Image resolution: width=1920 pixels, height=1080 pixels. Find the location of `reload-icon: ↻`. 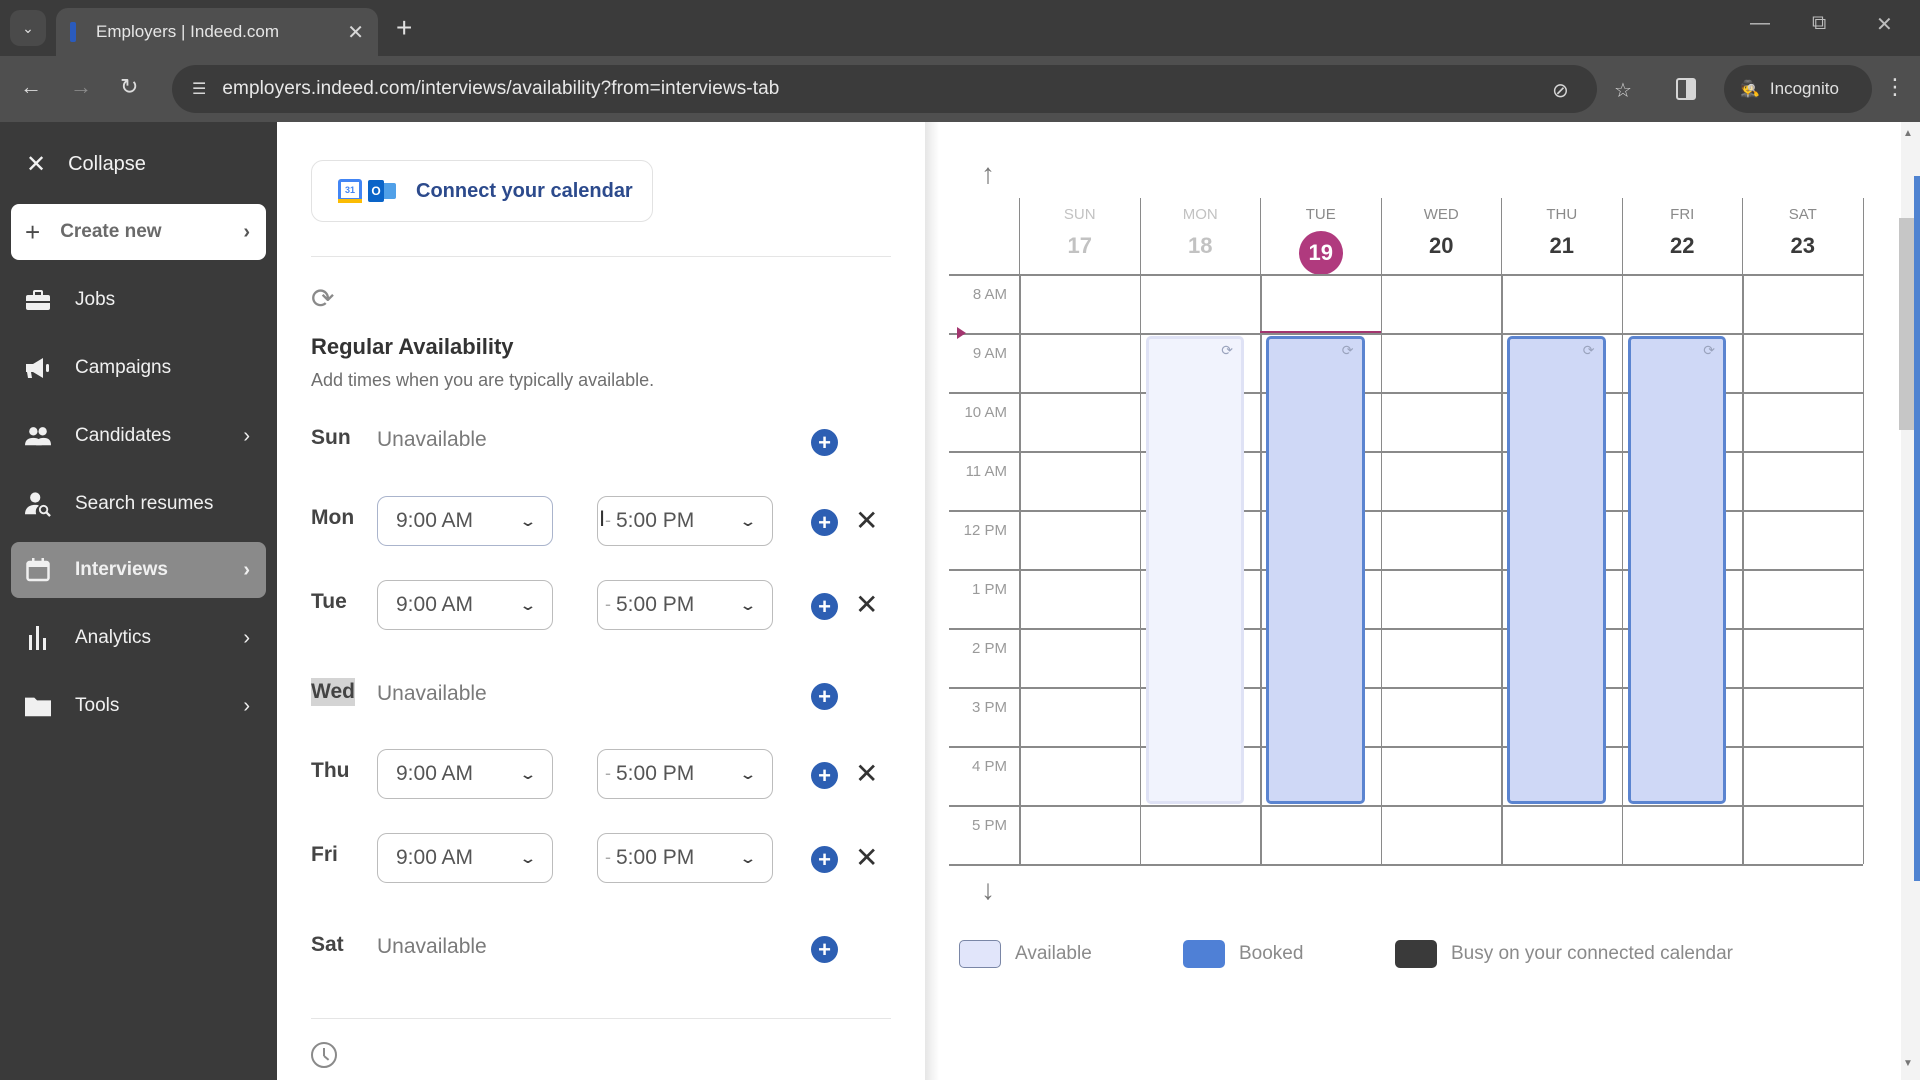

reload-icon: ↻ is located at coordinates (129, 87).